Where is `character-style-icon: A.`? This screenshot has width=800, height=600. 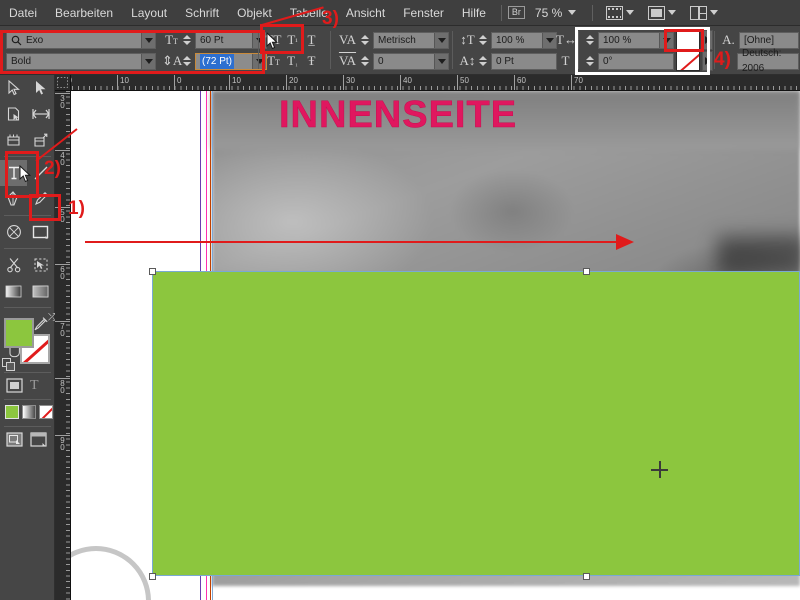
character-style-icon: A. is located at coordinates (728, 39).